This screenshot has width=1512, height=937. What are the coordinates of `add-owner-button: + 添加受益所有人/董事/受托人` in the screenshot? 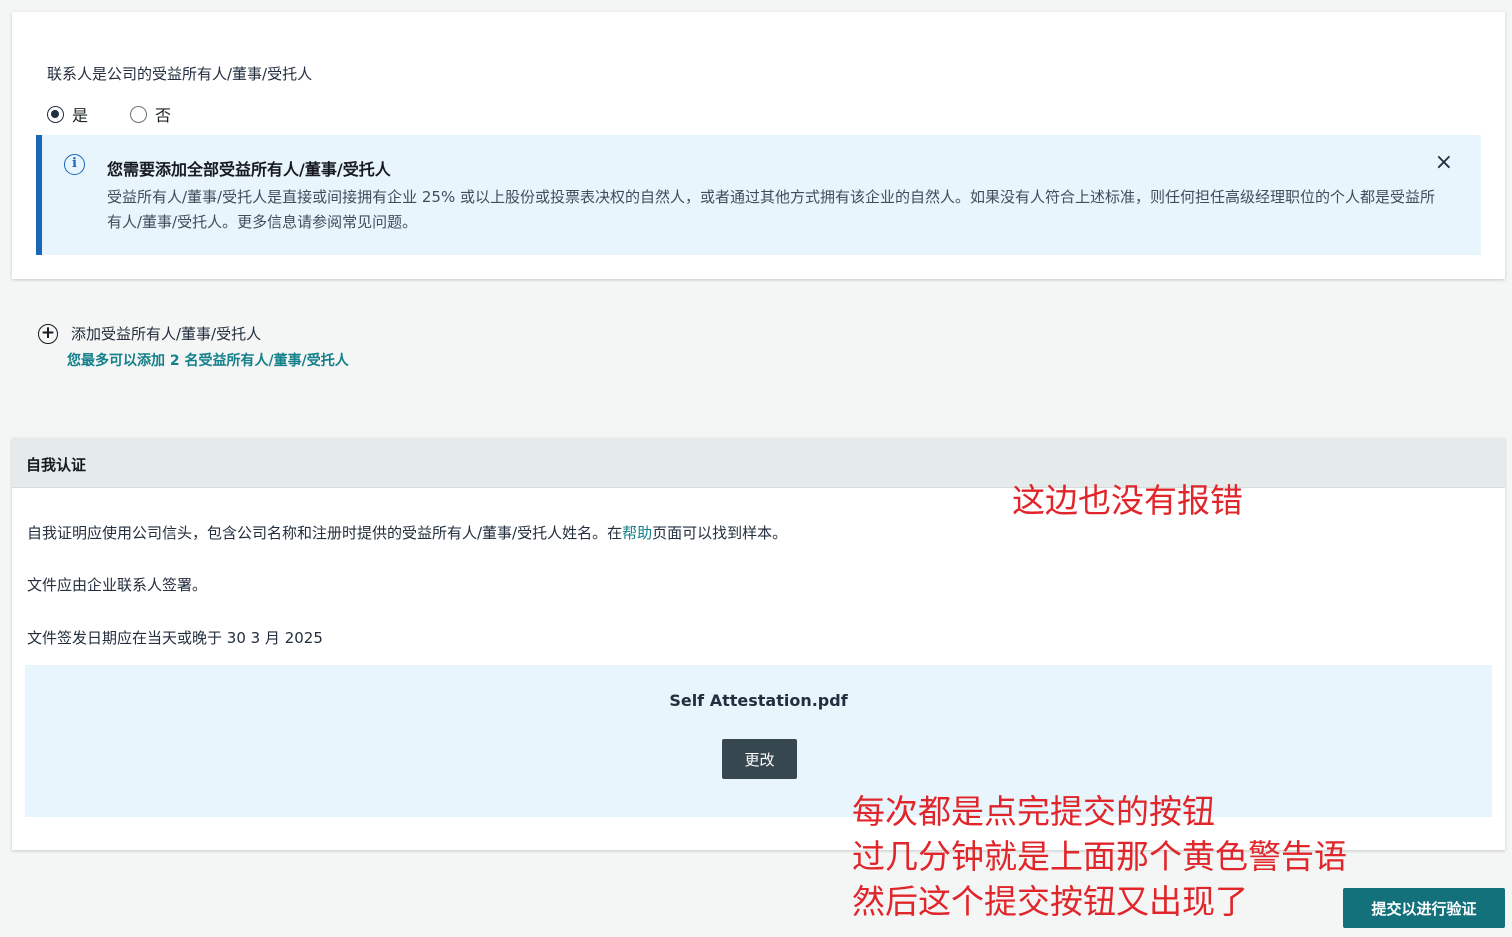 It's located at (149, 333).